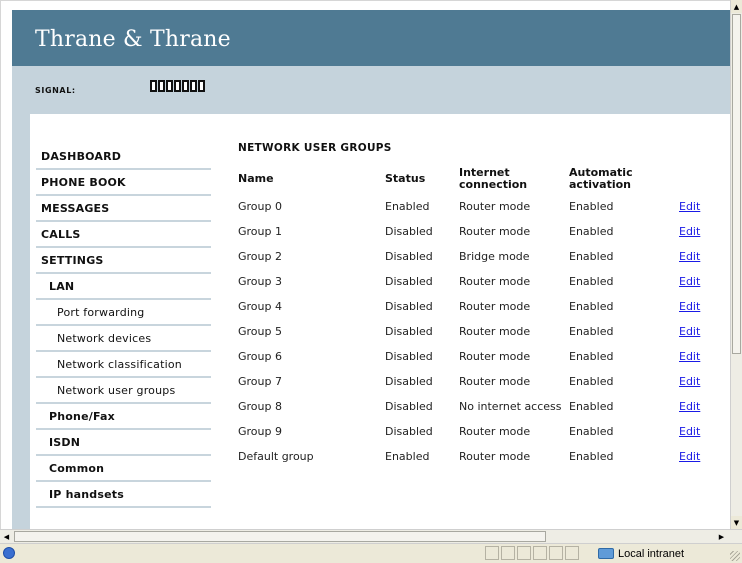 Image resolution: width=742 pixels, height=563 pixels. I want to click on signal-label: SIGNAL:, so click(55, 90).